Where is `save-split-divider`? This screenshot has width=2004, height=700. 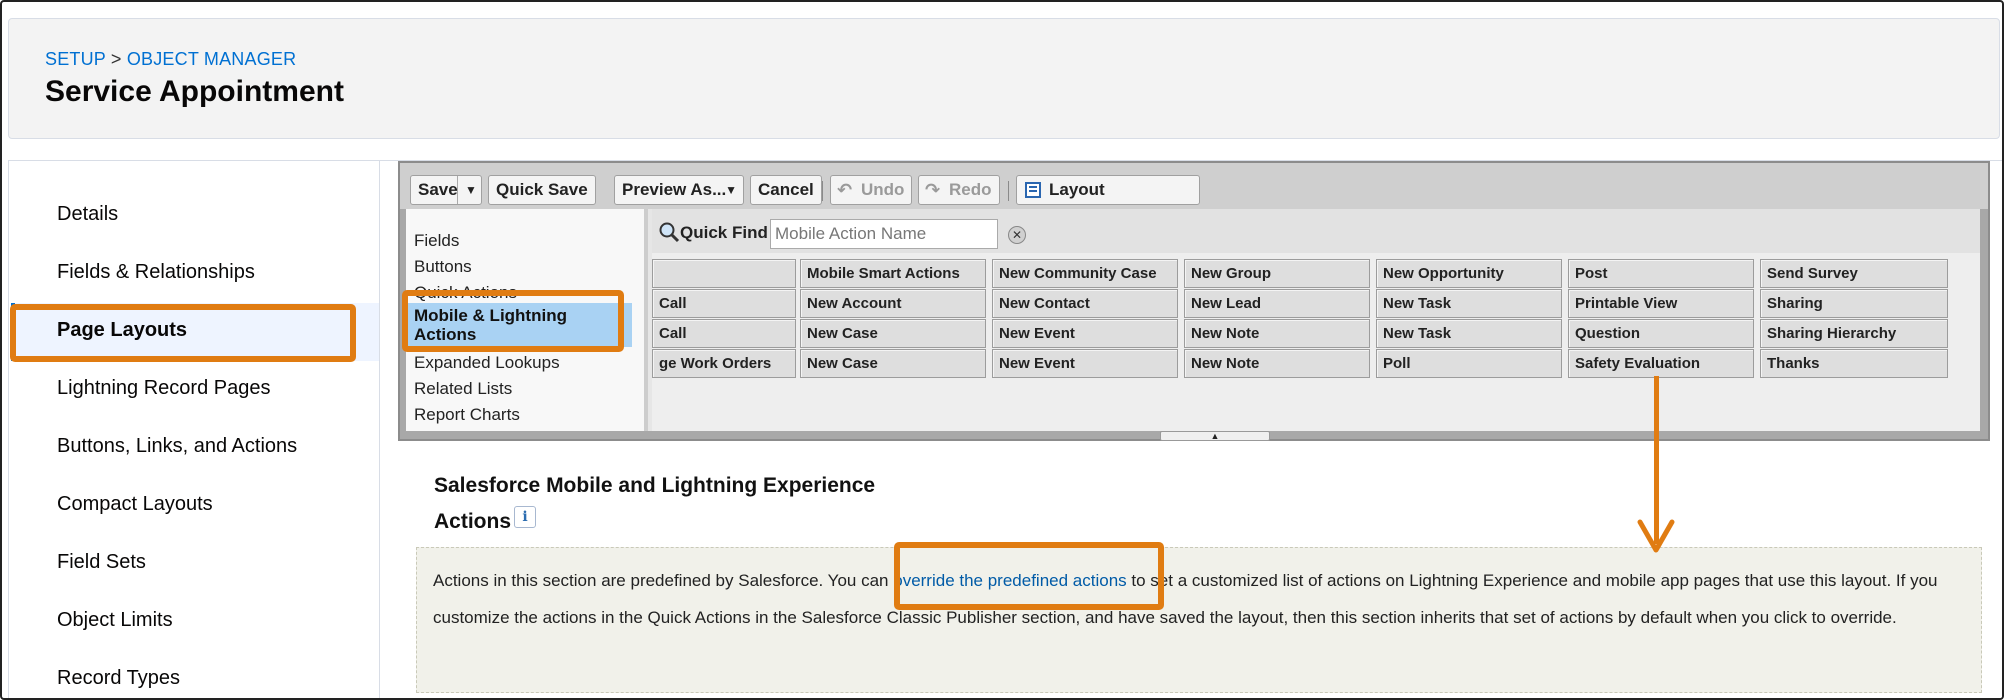
save-split-divider is located at coordinates (457, 190).